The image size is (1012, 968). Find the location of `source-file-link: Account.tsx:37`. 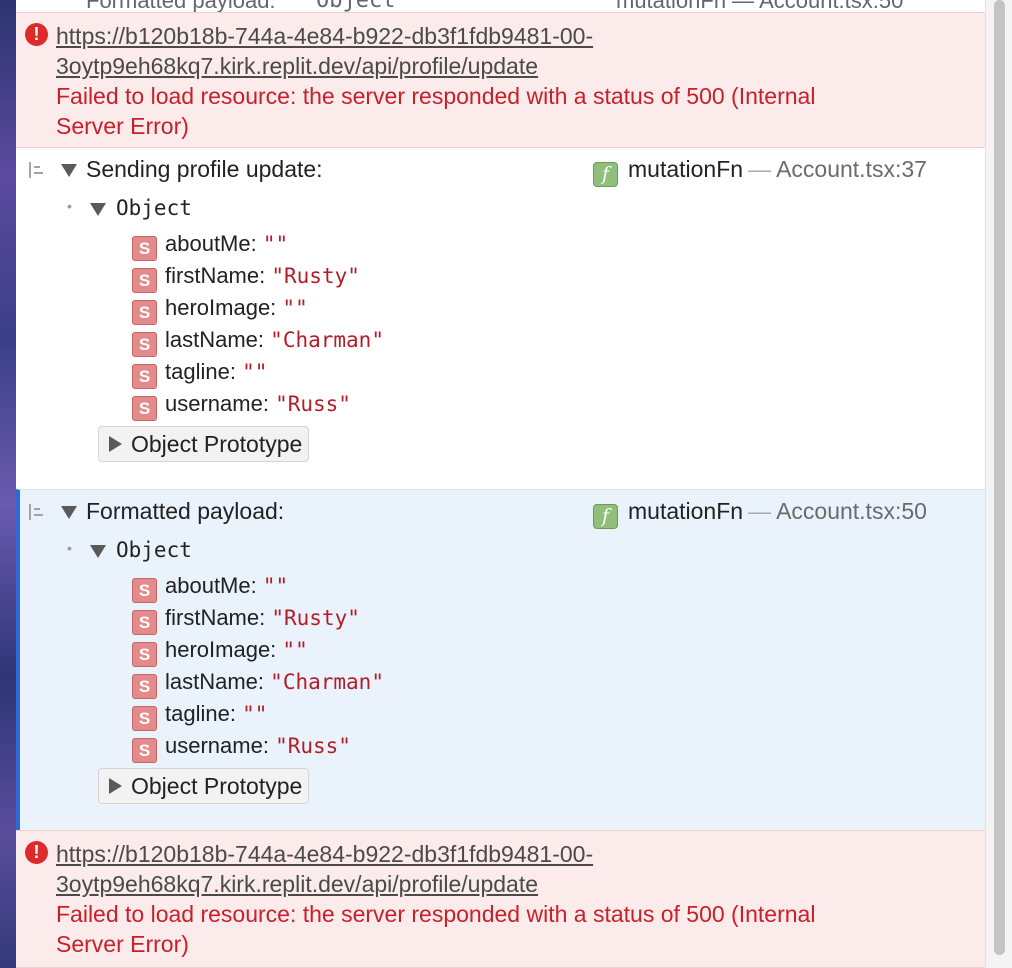

source-file-link: Account.tsx:37 is located at coordinates (851, 169).